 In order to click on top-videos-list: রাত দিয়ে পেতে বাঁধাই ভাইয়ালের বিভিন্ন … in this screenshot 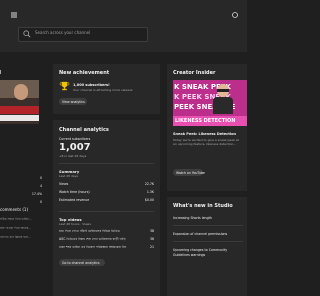, I will do `click(106, 242)`.